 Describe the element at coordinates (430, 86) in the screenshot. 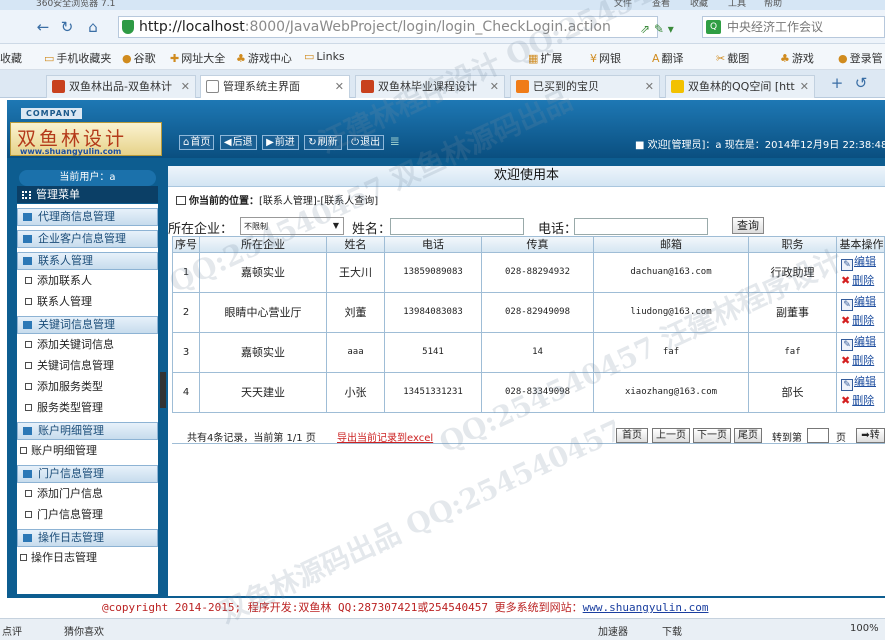

I see `browser-tab: 双鱼林毕业课程设计 ✕` at that location.